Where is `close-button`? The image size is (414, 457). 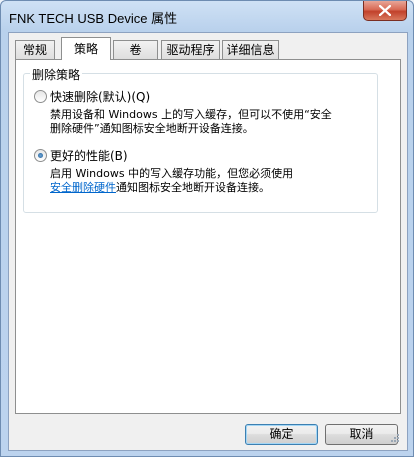
close-button is located at coordinates (385, 11).